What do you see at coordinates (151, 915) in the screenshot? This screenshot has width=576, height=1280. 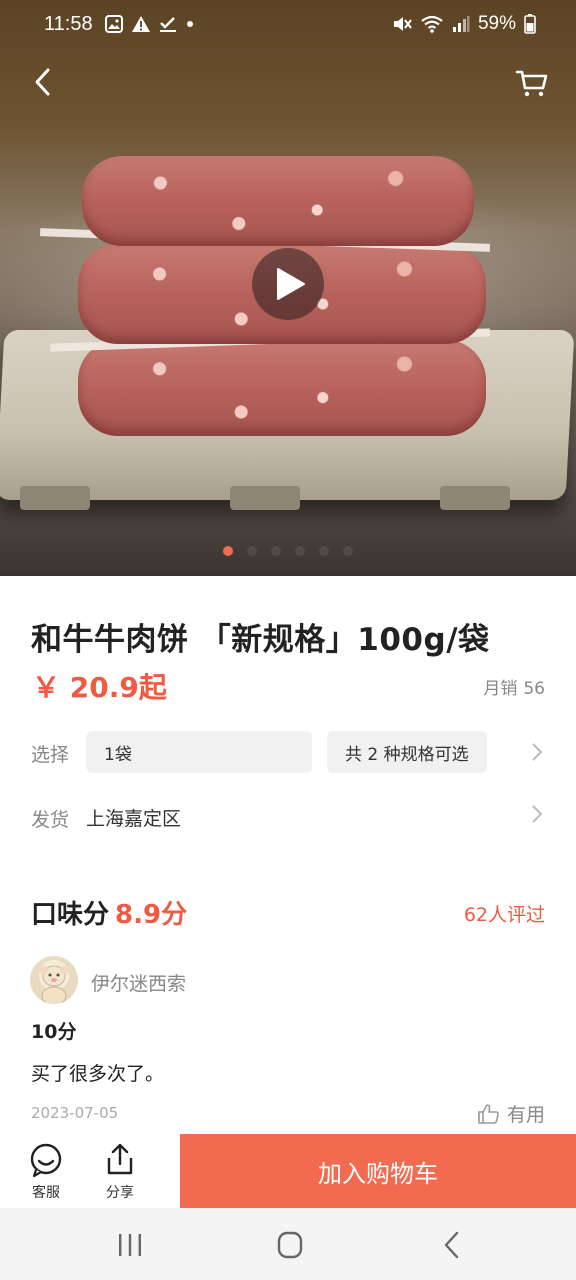 I see `taste-score: 8.9分` at bounding box center [151, 915].